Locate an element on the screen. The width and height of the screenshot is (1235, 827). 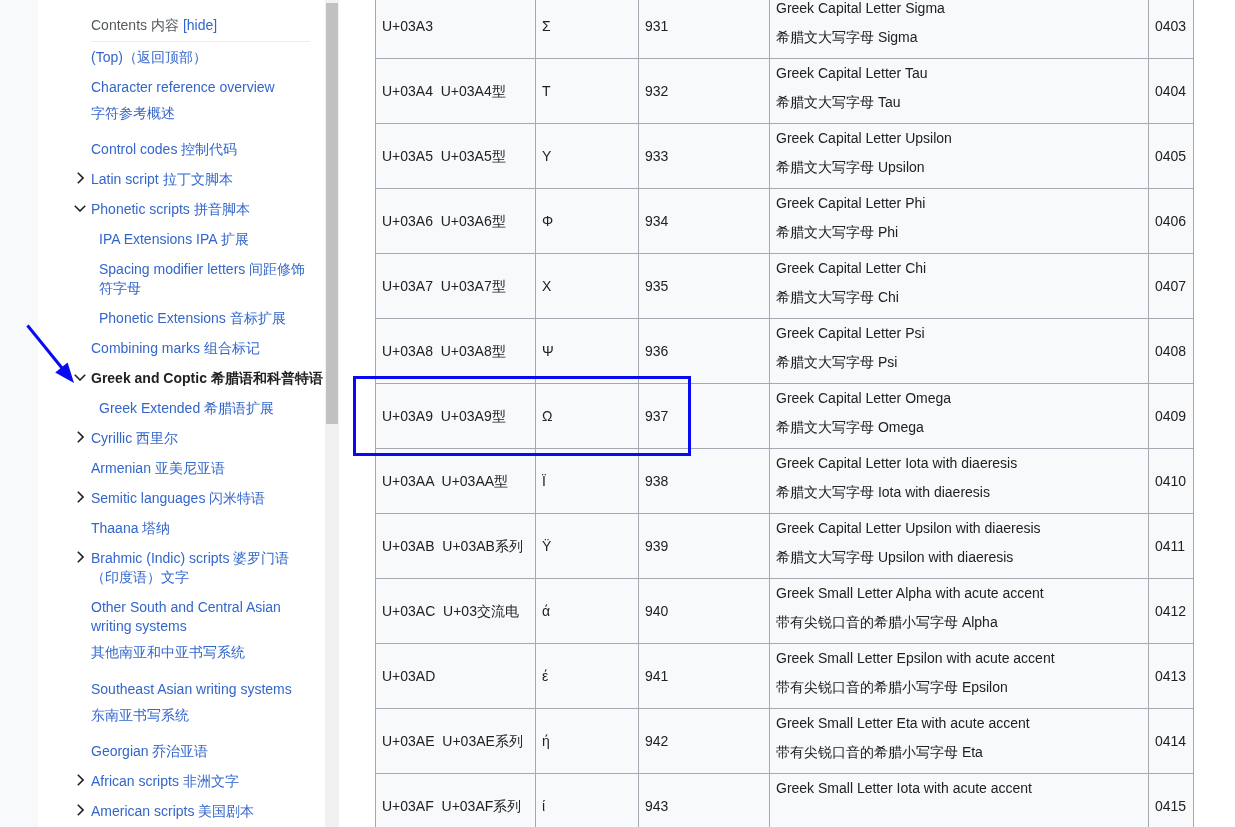
cell-line: Greek Capital Letter Phi is located at coordinates (851, 203).